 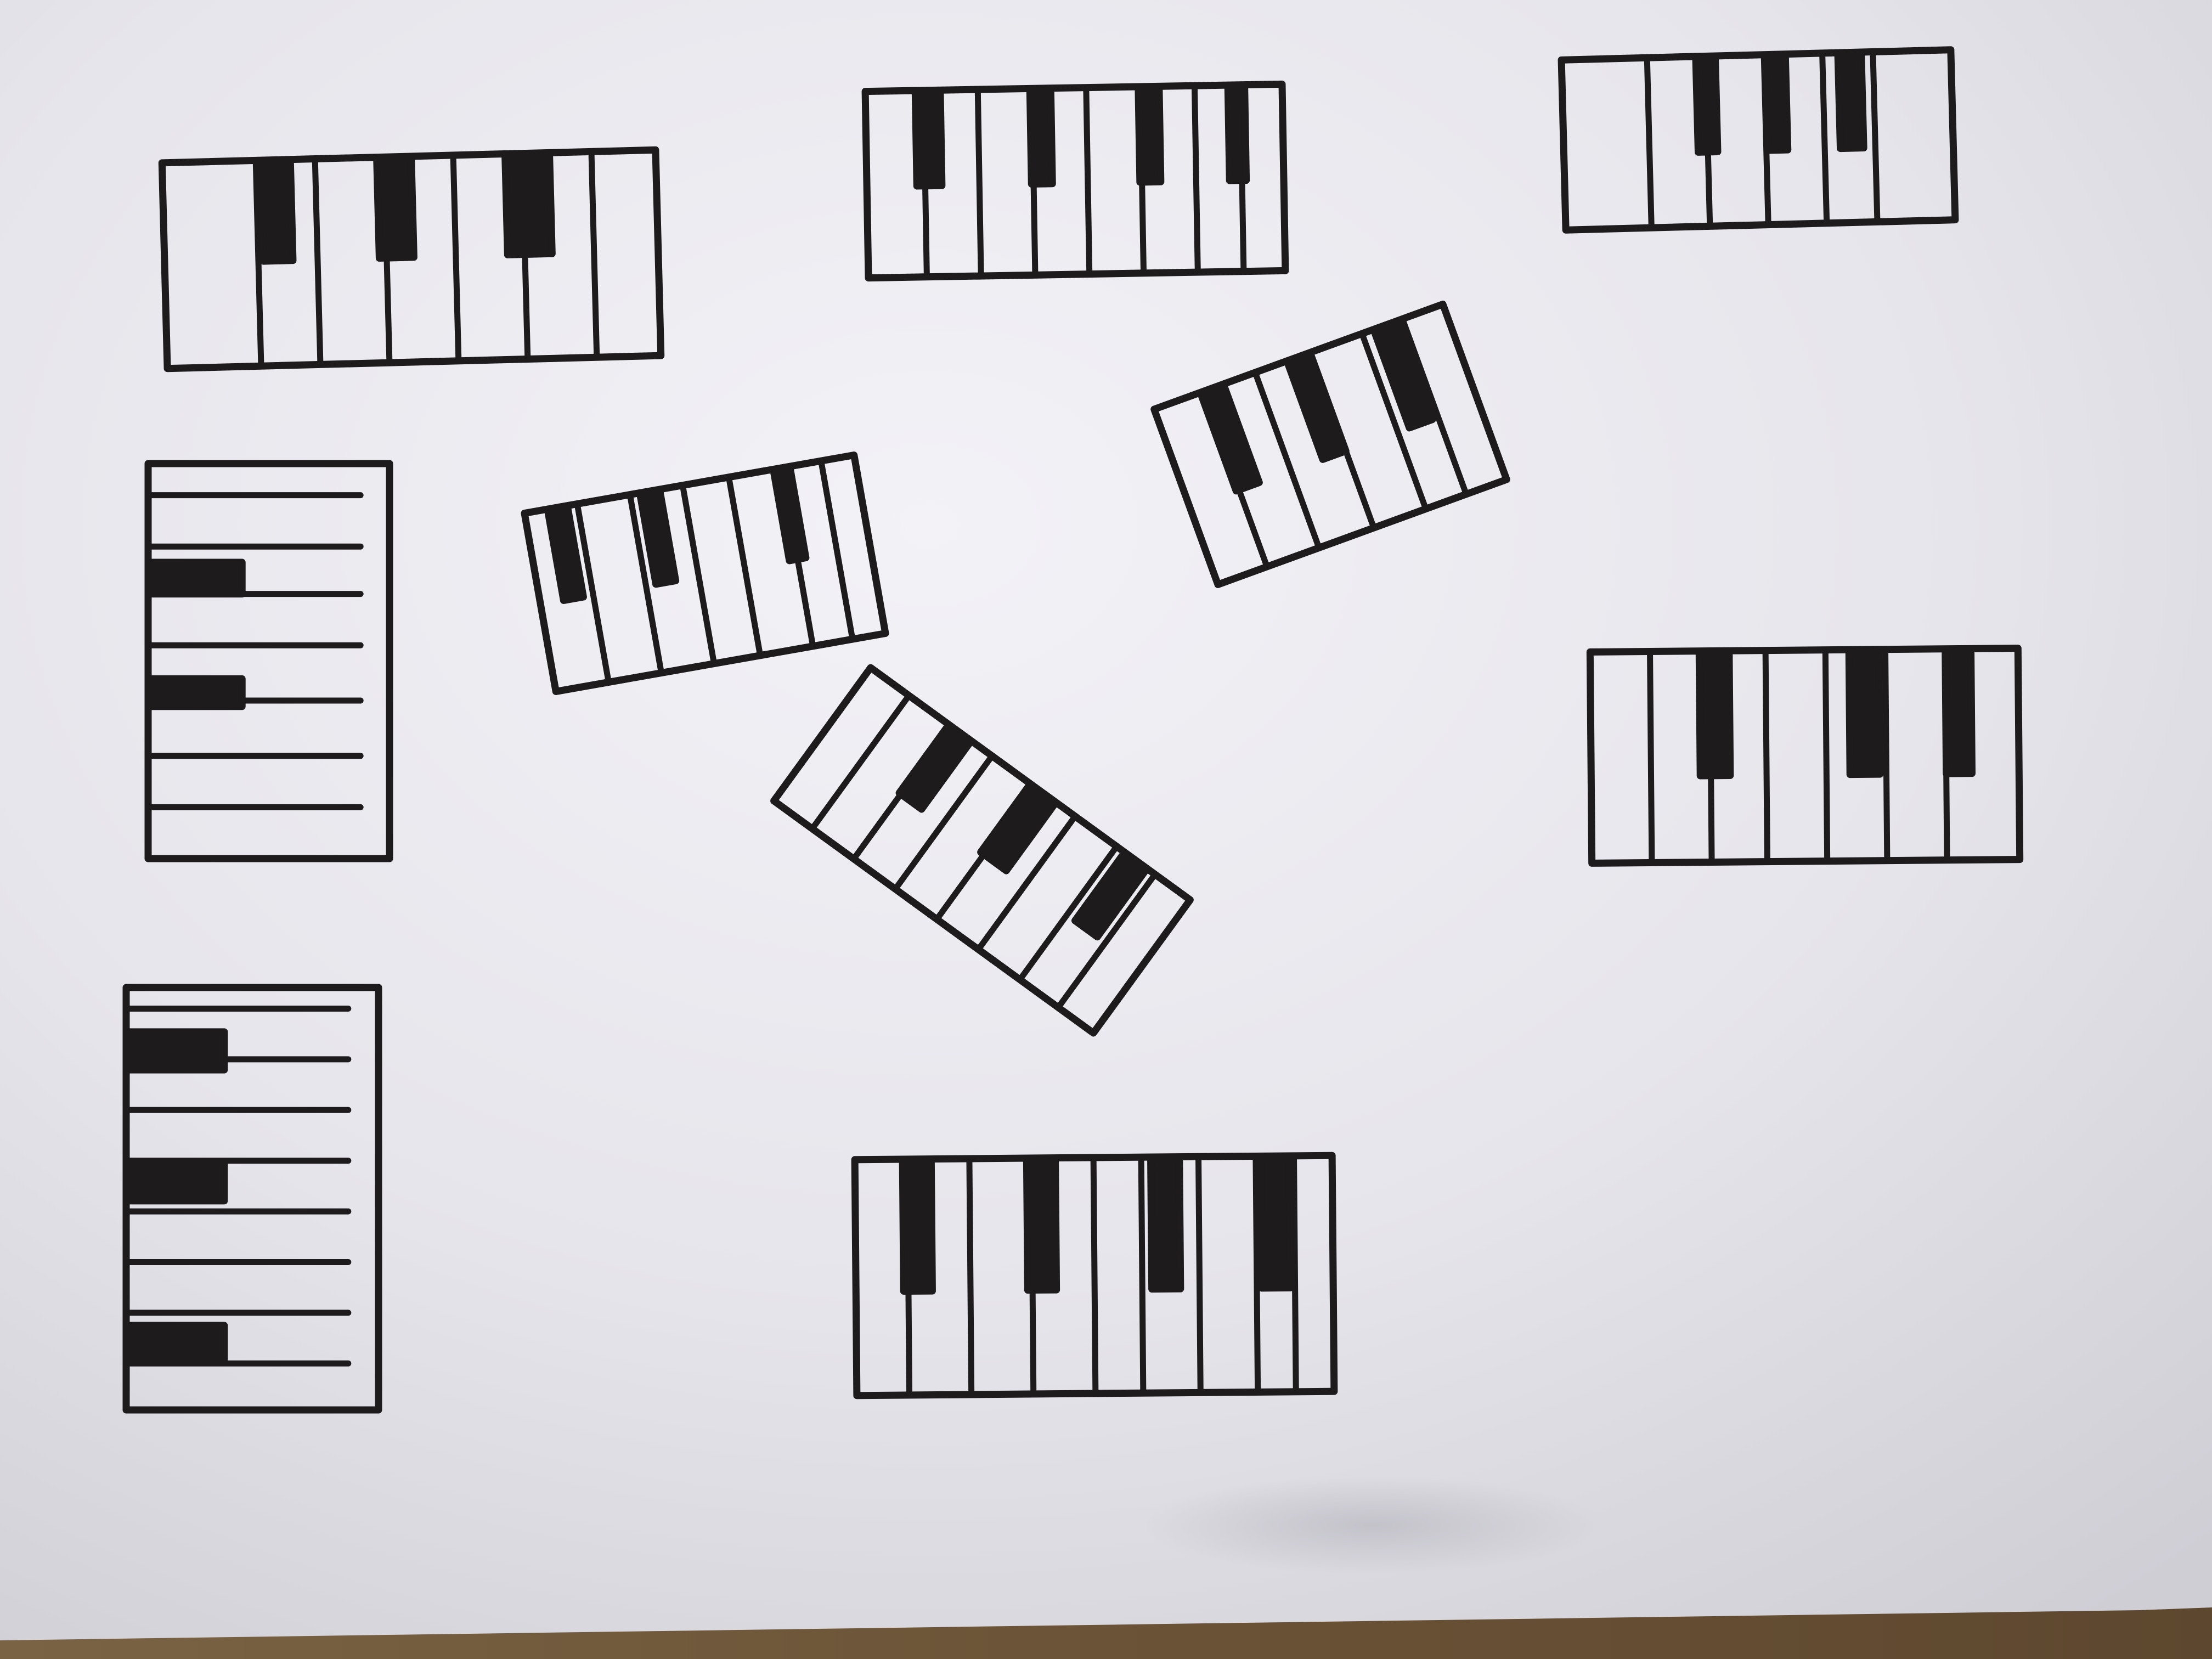 I want to click on hand-shadow, so click(x=1372, y=1525).